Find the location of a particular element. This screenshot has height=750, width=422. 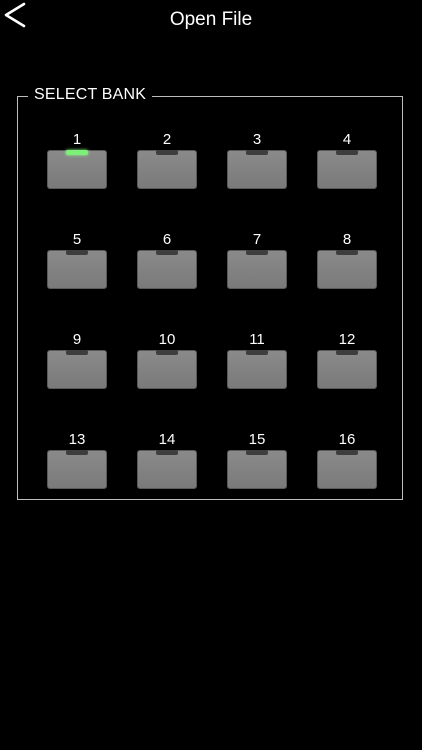

bank-number: 5 is located at coordinates (77, 239).